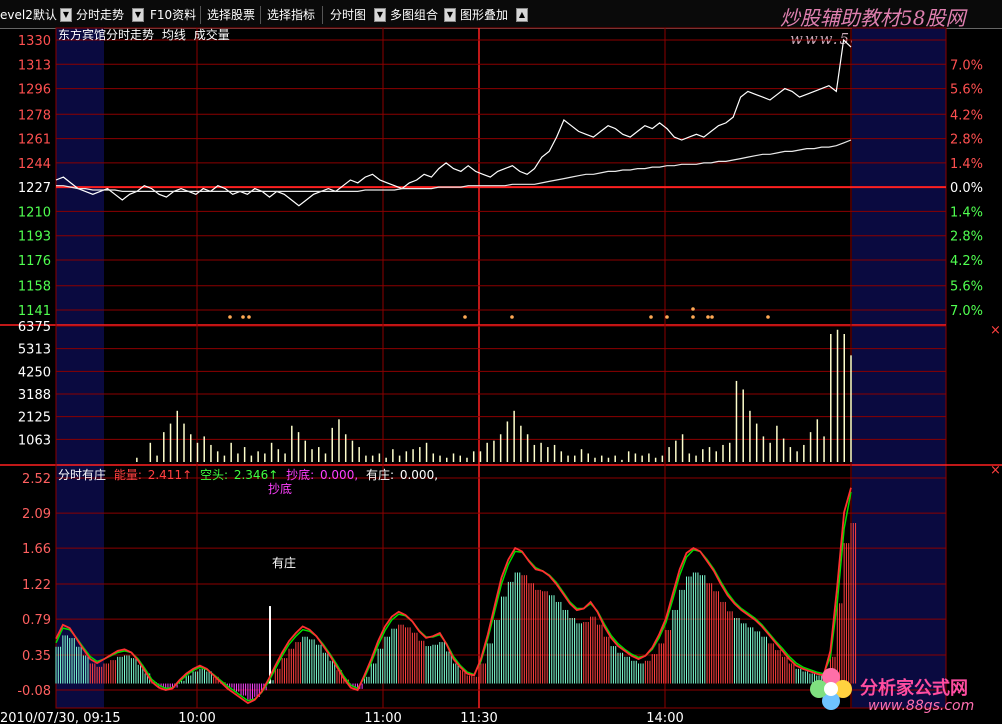  Describe the element at coordinates (34, 418) in the screenshot. I see `vol-tick: 2125` at that location.